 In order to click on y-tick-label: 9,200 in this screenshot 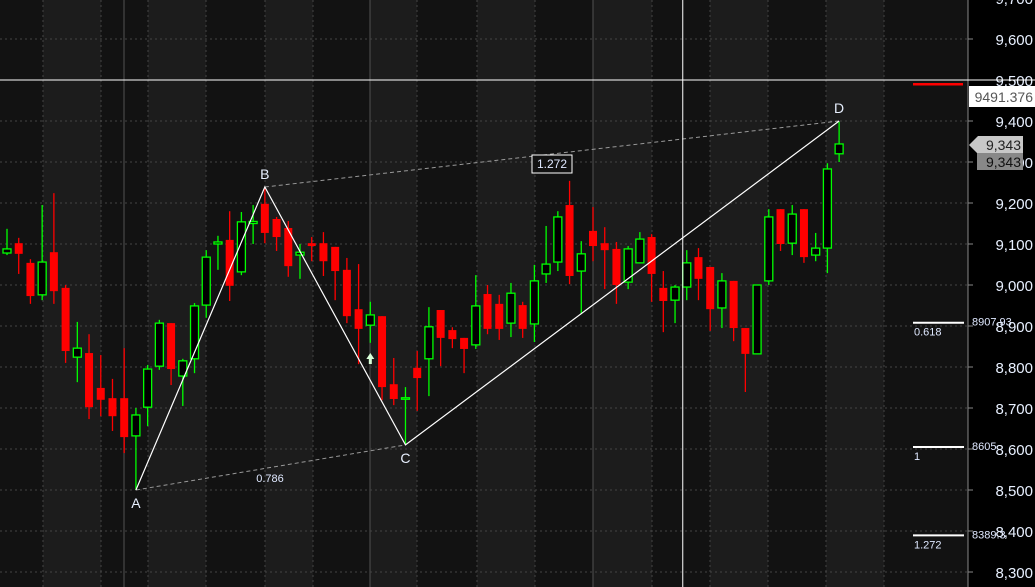, I will do `click(1014, 204)`.